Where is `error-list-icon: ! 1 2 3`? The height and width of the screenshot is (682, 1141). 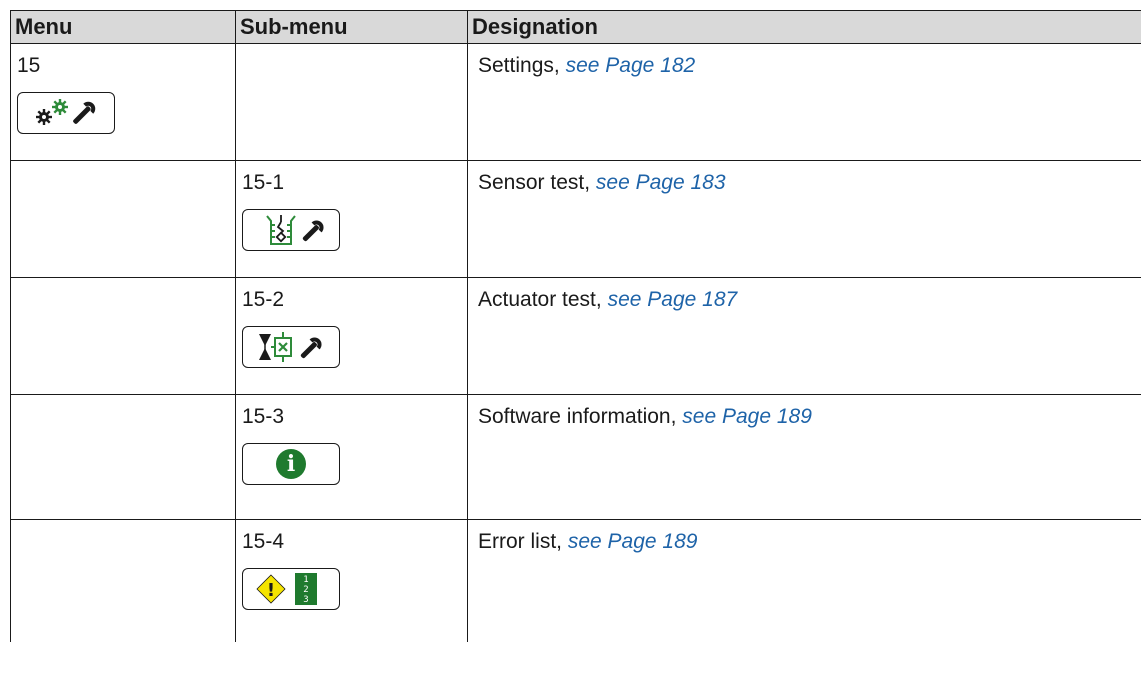
error-list-icon: ! 1 2 3 is located at coordinates (291, 589).